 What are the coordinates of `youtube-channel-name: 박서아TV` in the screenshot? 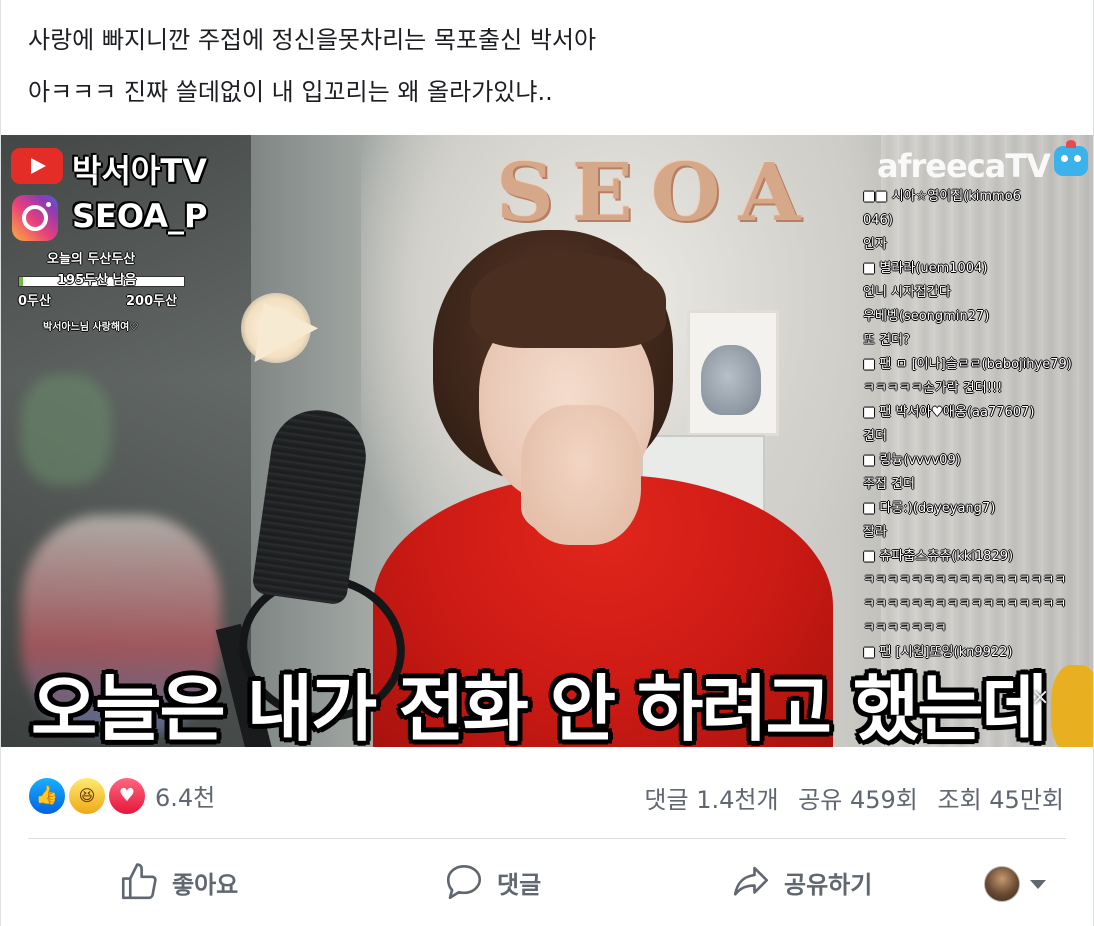 It's located at (139, 171).